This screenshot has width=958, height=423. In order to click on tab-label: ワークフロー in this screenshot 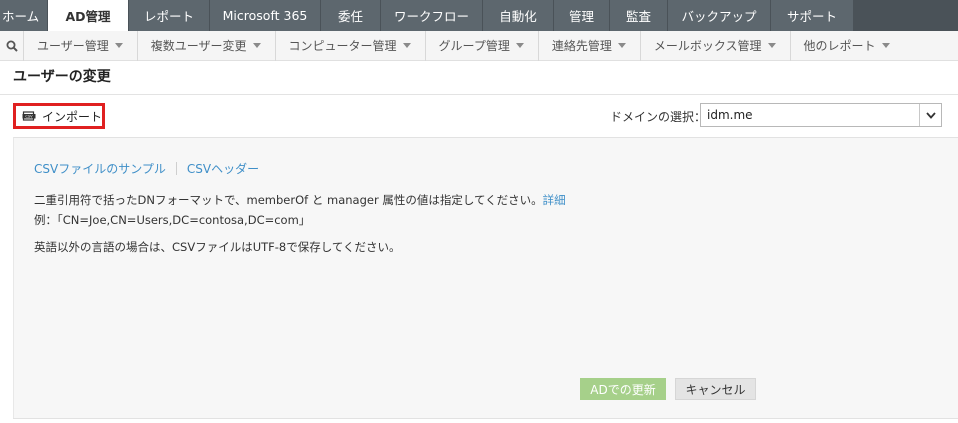, I will do `click(431, 16)`.